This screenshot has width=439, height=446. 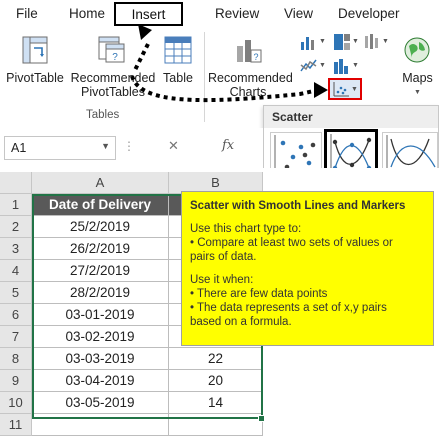 What do you see at coordinates (355, 41) in the screenshot?
I see `hierarchy-chart-dropdown-icon: ▼` at bounding box center [355, 41].